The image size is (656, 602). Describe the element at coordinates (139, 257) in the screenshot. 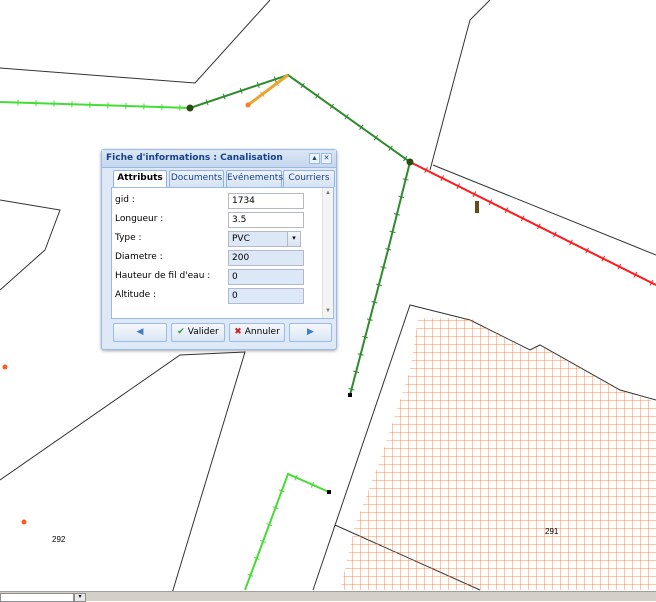

I see `field-label: Diametre :` at that location.